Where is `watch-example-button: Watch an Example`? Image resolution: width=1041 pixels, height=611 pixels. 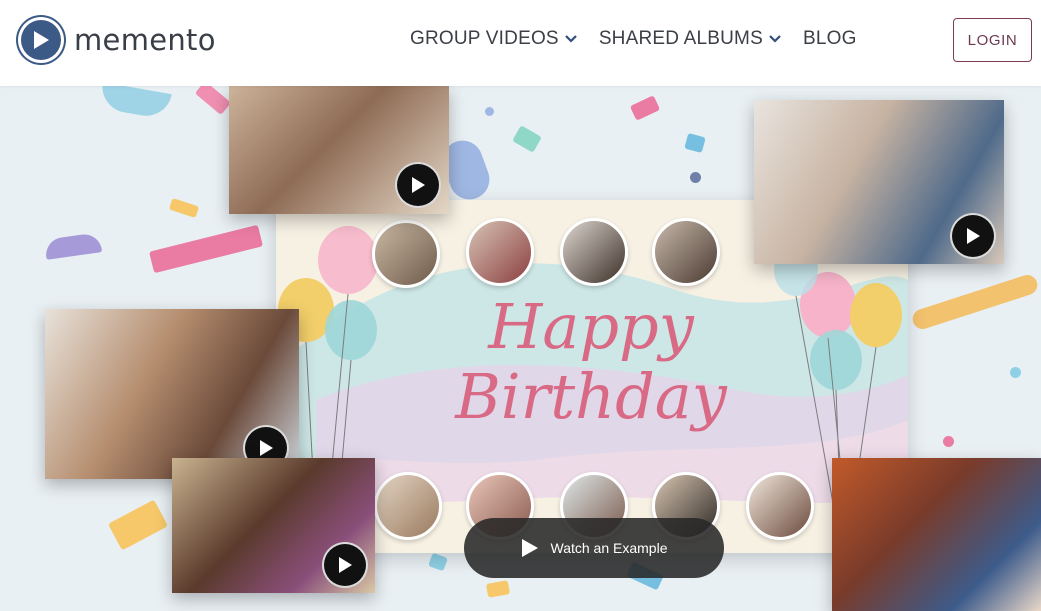
watch-example-button: Watch an Example is located at coordinates (594, 548).